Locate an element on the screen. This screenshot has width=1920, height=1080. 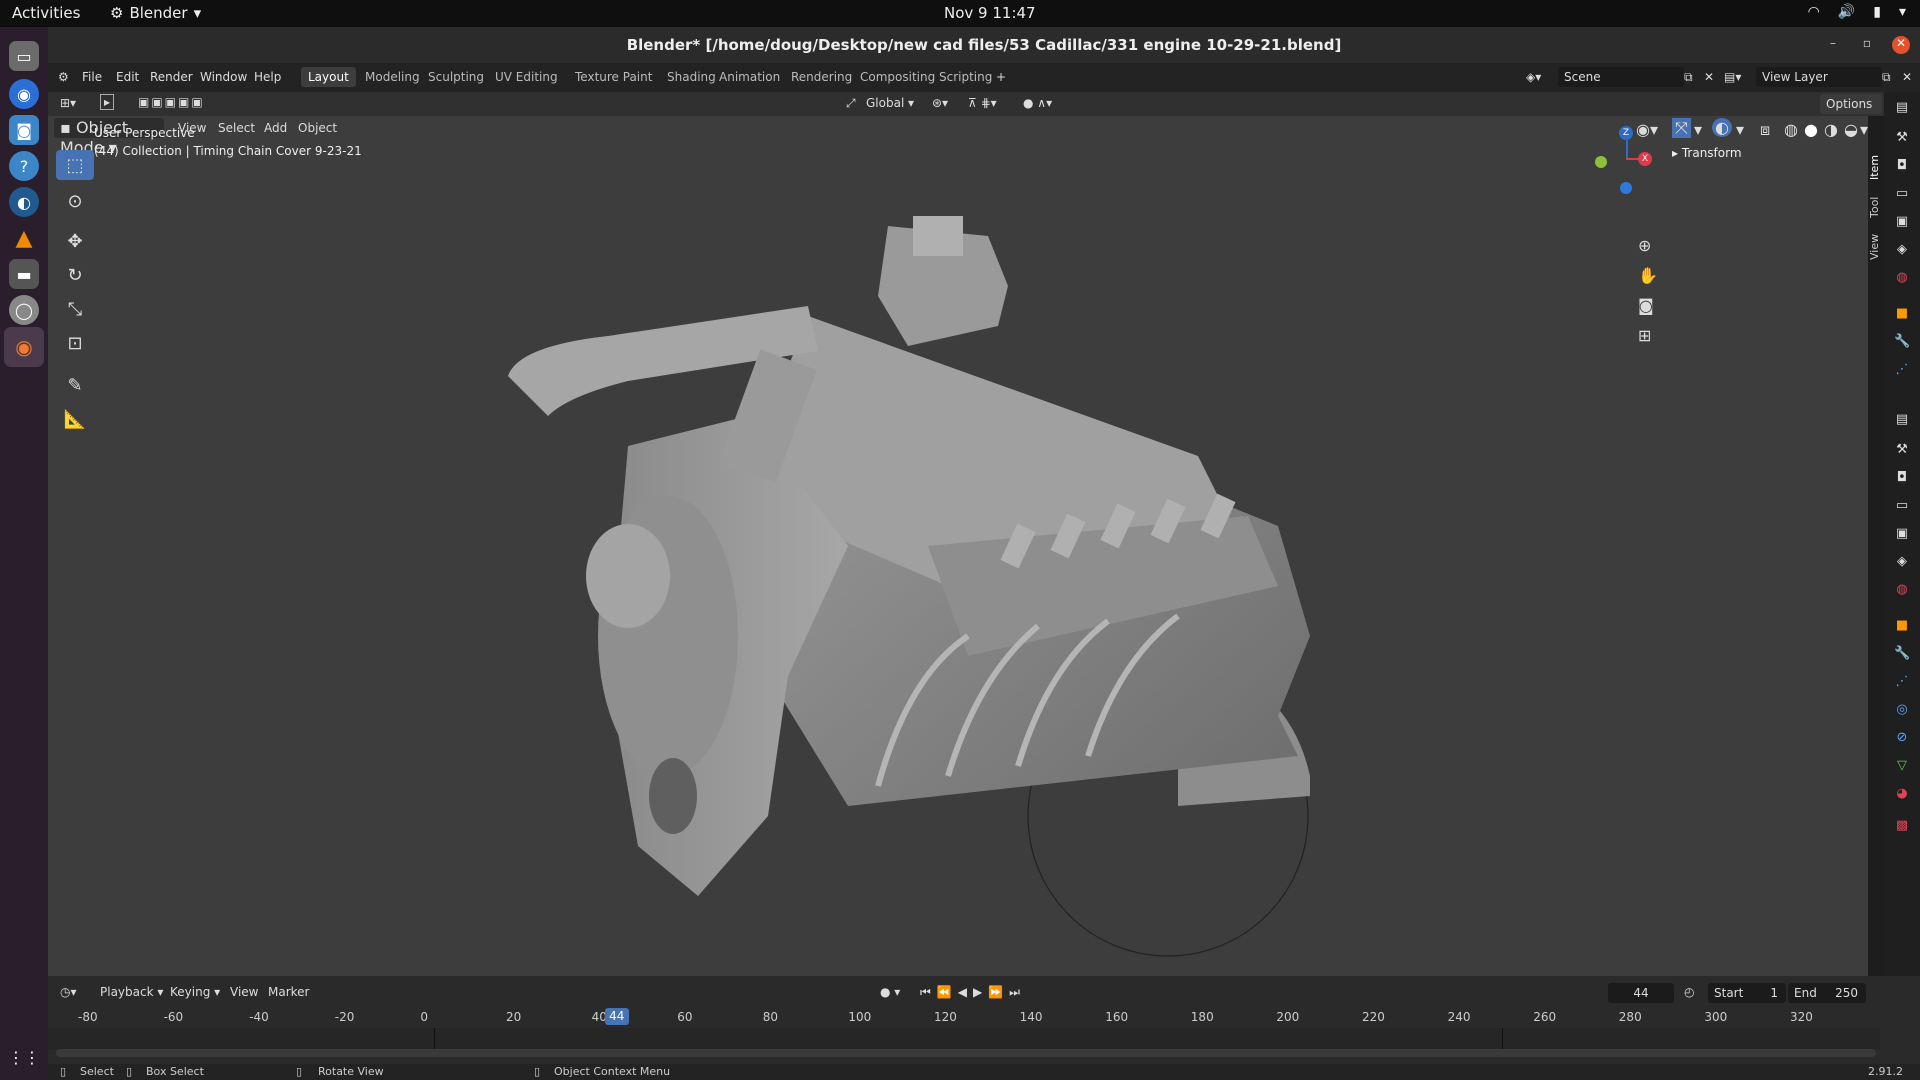
clock: Nov 9 11:47 is located at coordinates (990, 13).